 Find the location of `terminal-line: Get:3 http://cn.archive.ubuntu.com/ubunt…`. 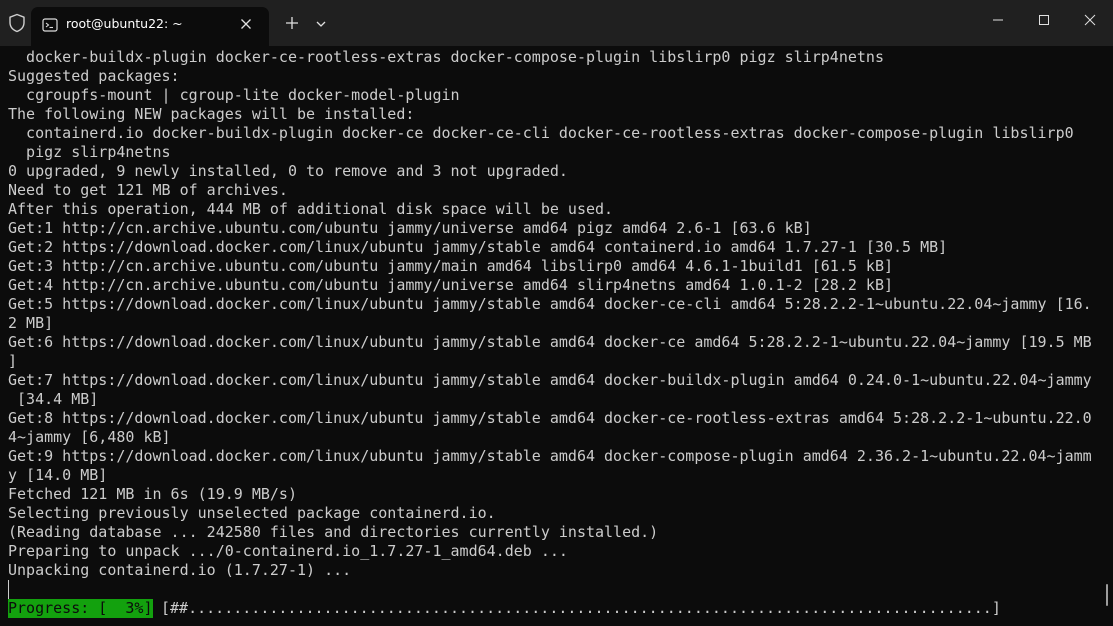

terminal-line: Get:3 http://cn.archive.ubuntu.com/ubunt… is located at coordinates (451, 266).